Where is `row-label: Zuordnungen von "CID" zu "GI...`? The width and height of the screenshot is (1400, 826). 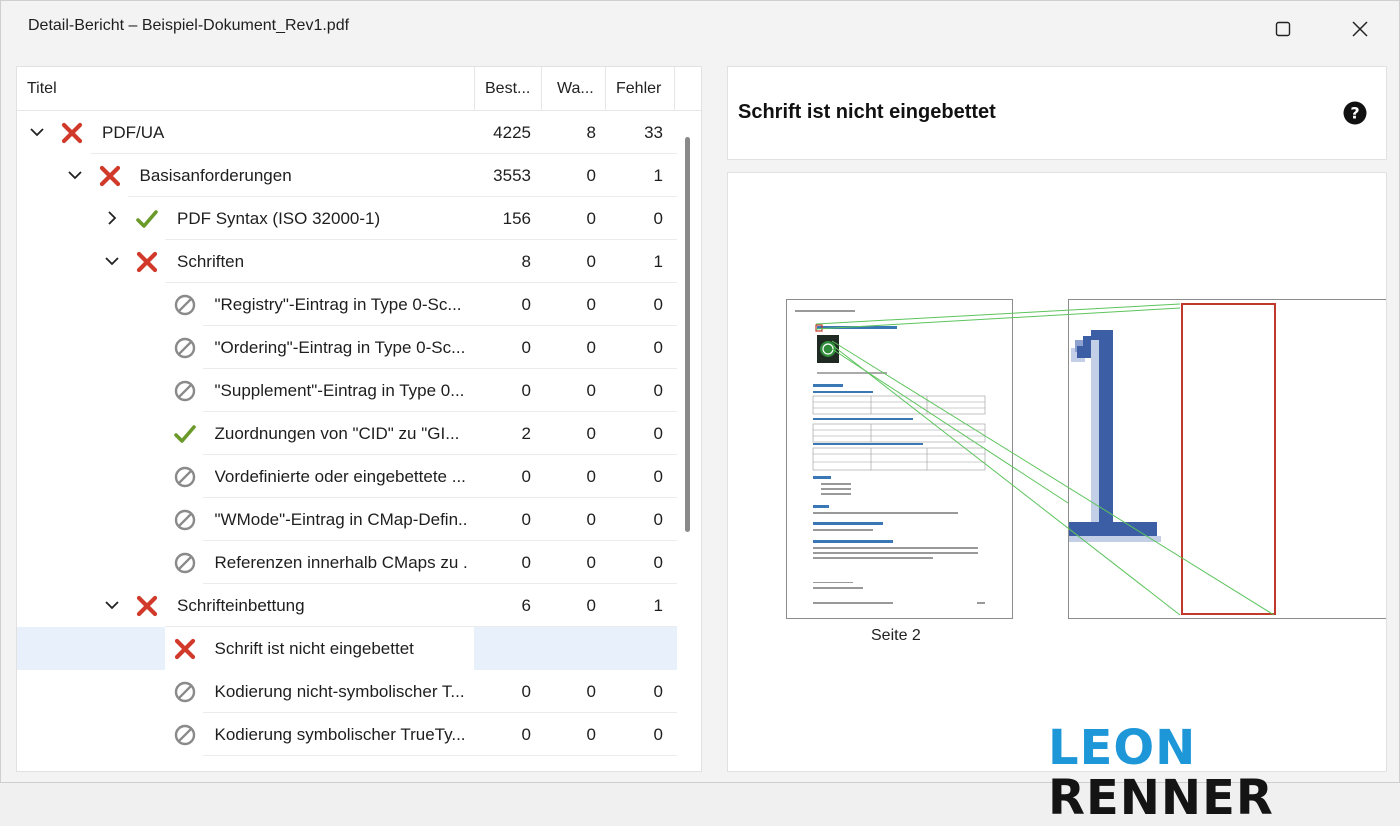 row-label: Zuordnungen von "CID" zu "GI... is located at coordinates (337, 433).